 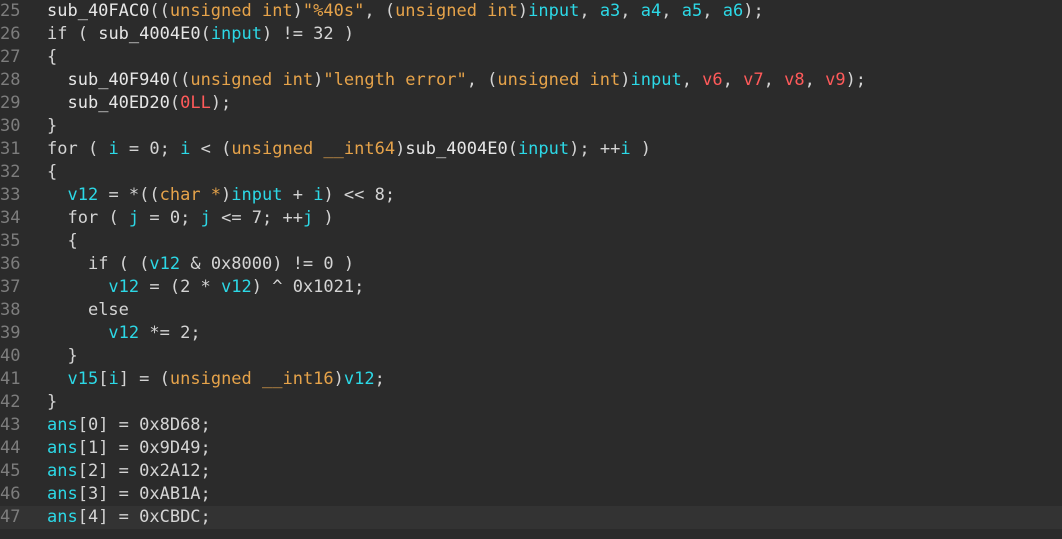 I want to click on code-text: ans[3] = 0xAB1A;, so click(x=129, y=494).